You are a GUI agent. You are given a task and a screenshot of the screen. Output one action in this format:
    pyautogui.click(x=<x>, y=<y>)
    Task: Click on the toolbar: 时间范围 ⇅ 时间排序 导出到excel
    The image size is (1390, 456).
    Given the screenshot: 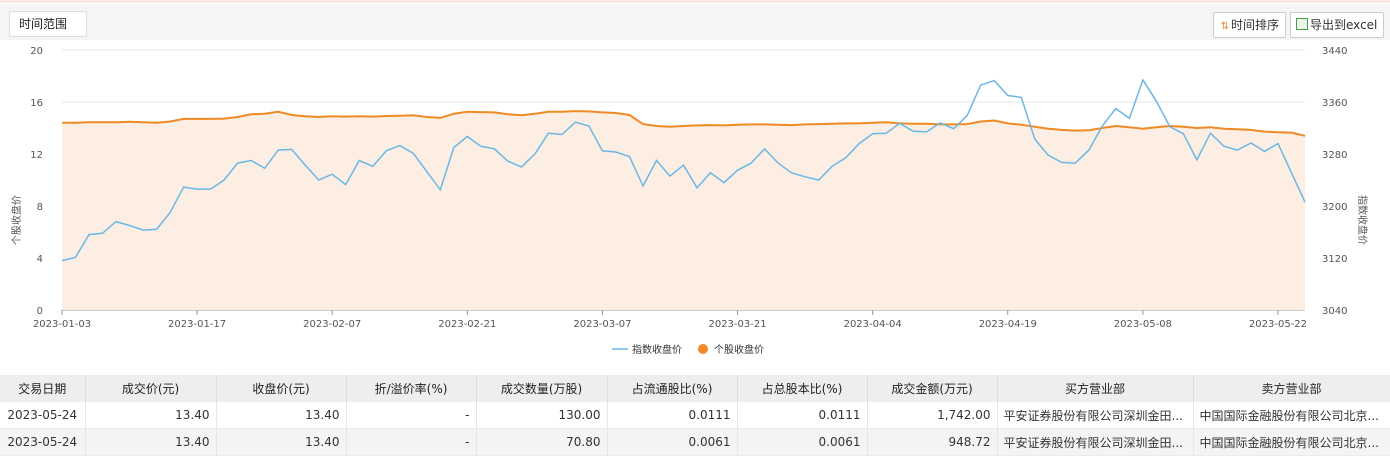 What is the action you would take?
    pyautogui.click(x=695, y=22)
    